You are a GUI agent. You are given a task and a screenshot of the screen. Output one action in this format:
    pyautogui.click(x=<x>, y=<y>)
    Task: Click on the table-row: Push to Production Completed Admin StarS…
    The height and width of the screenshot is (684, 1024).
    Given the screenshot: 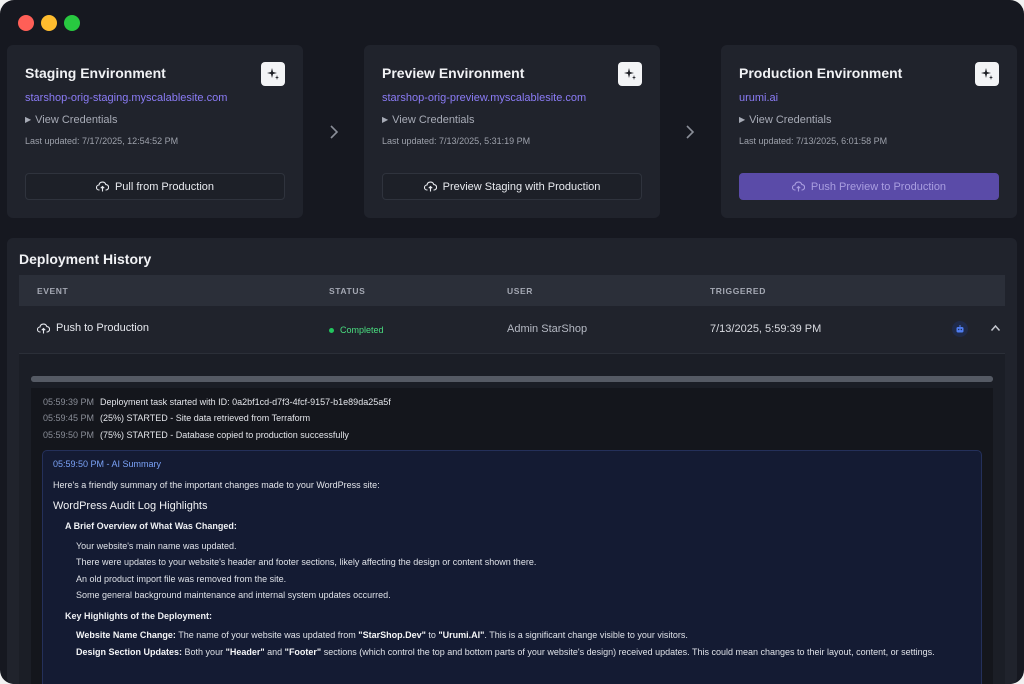 What is the action you would take?
    pyautogui.click(x=512, y=330)
    